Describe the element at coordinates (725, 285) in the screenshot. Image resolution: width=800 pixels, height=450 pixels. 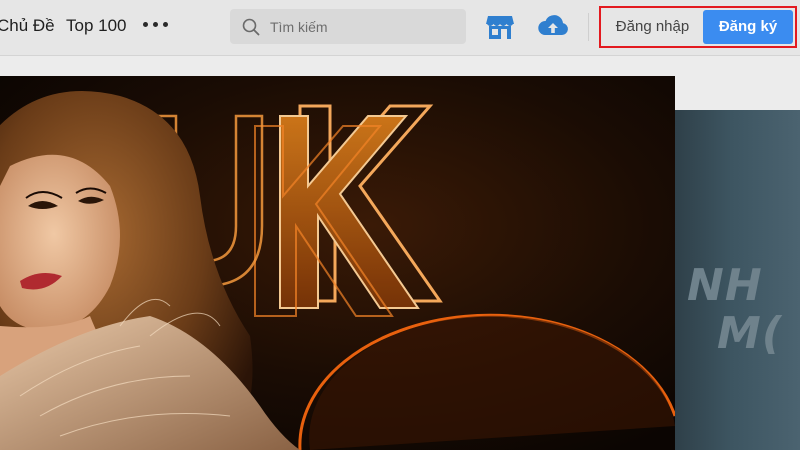
I see `side-banner-text-1: NH` at that location.